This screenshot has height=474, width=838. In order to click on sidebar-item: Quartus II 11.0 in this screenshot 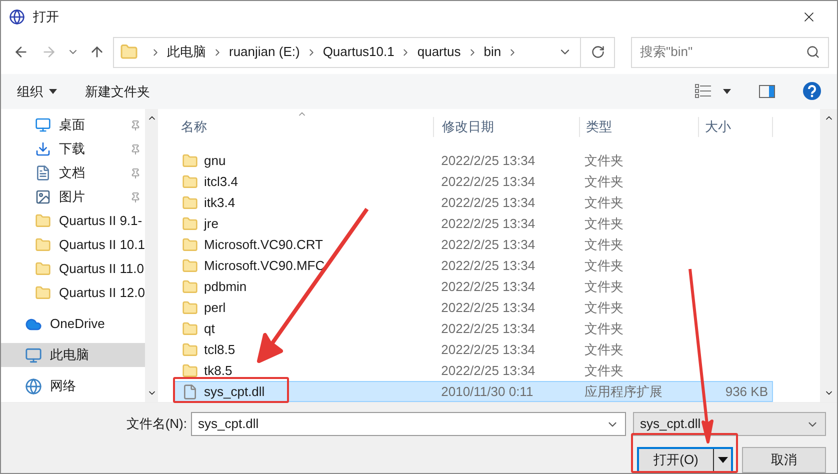, I will do `click(73, 269)`.